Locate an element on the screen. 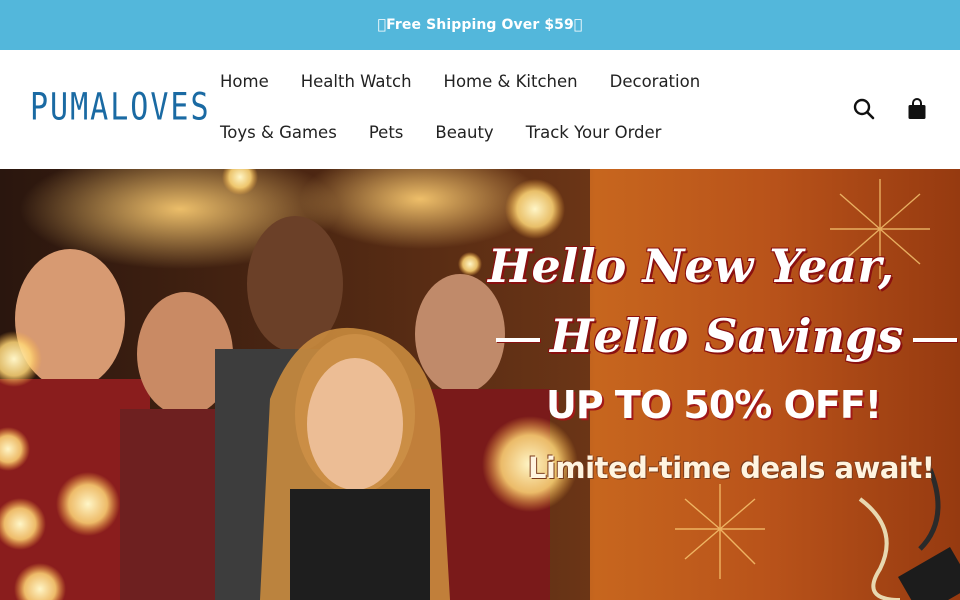  search-button is located at coordinates (864, 109).